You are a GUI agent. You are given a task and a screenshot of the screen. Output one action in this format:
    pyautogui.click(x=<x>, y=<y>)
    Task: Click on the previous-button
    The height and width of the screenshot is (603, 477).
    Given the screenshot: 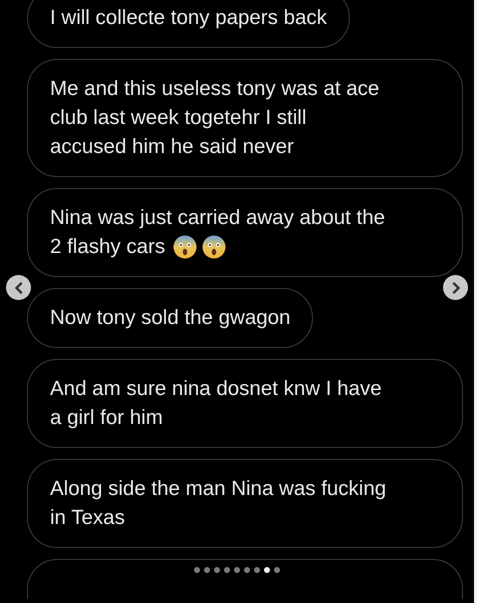 What is the action you would take?
    pyautogui.click(x=18, y=287)
    